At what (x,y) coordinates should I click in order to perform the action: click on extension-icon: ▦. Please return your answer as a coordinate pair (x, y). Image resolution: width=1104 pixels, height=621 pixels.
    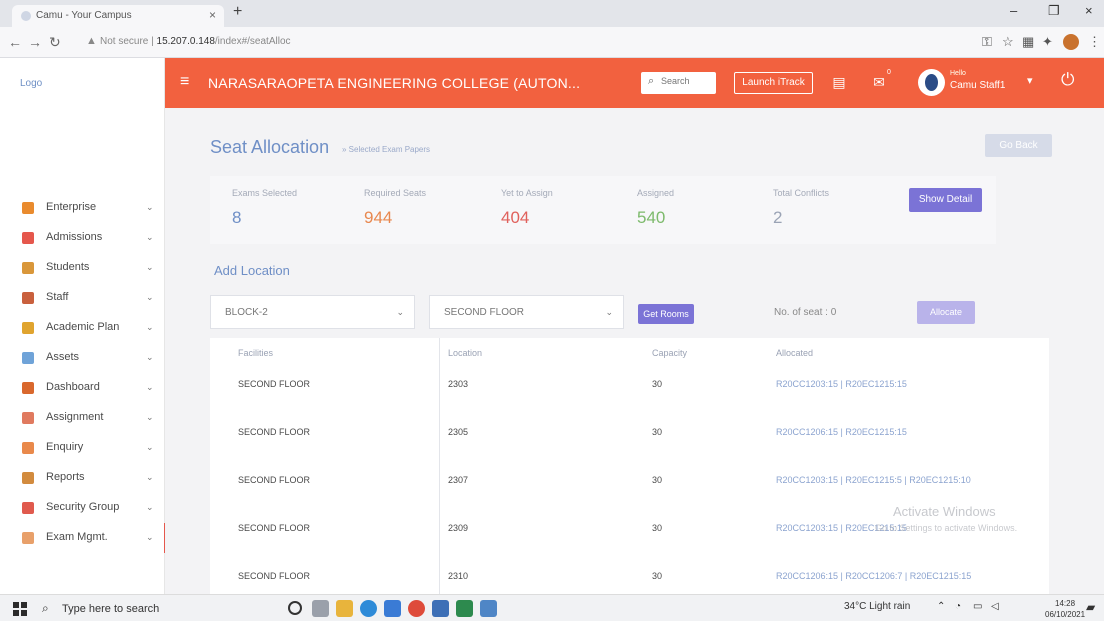
    Looking at the image, I should click on (1028, 42).